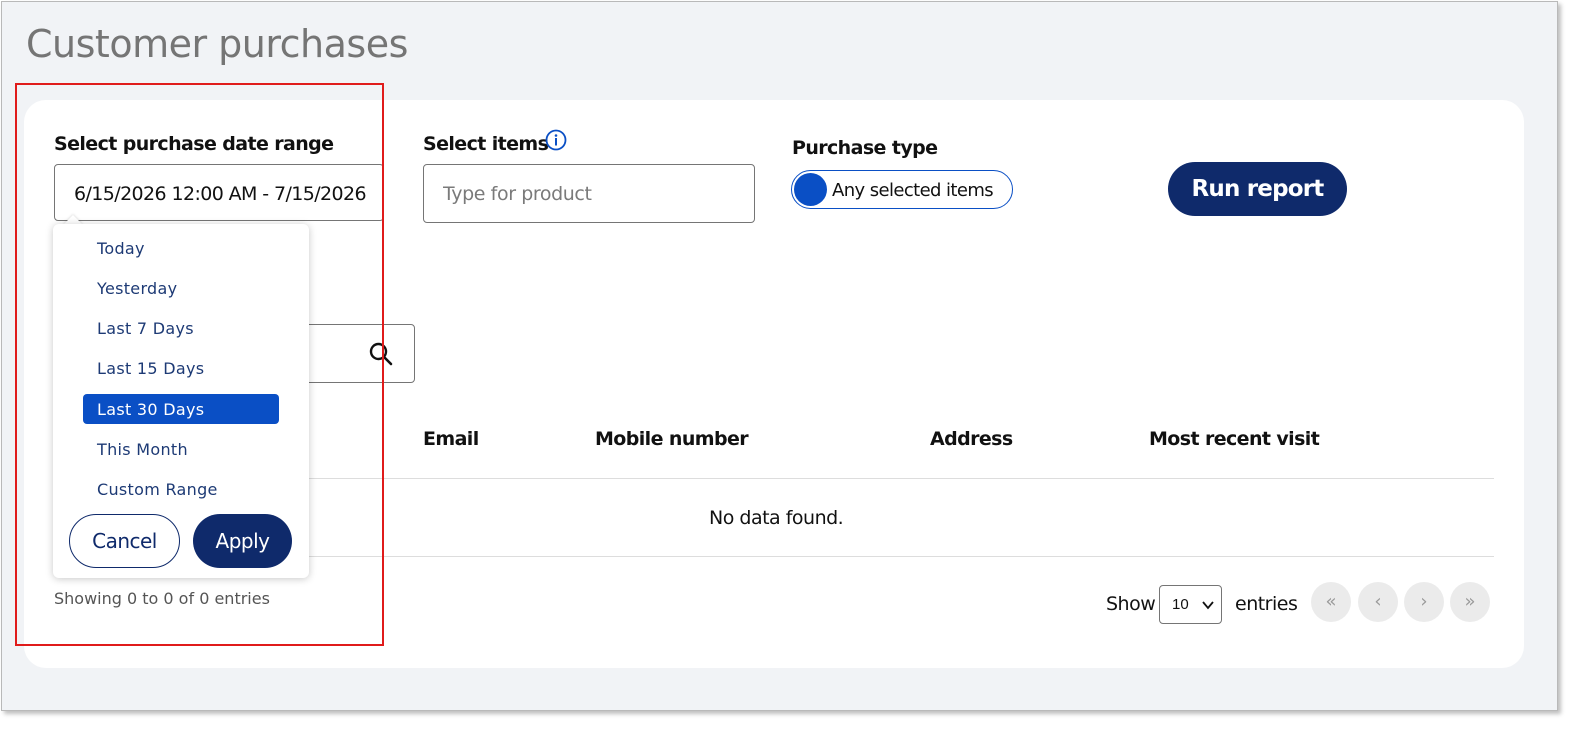 This screenshot has height=733, width=1592. What do you see at coordinates (1234, 439) in the screenshot?
I see `column-header-recent-visit: Most recent visit` at bounding box center [1234, 439].